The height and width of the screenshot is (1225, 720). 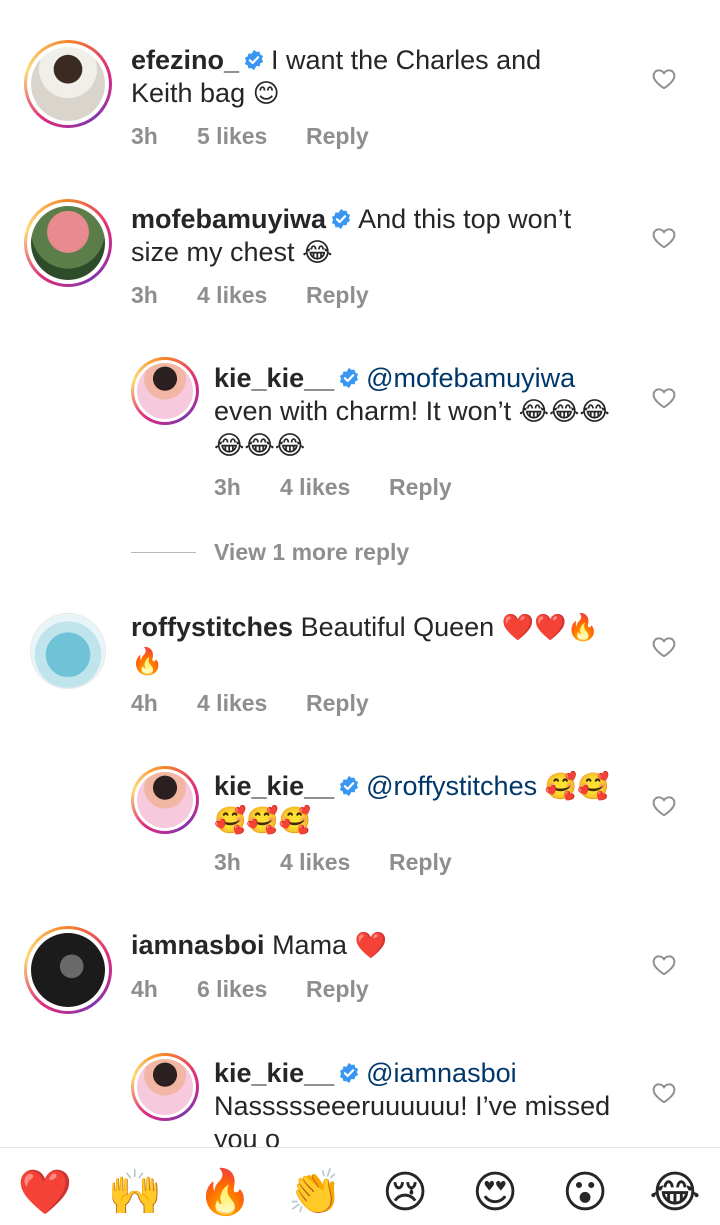 What do you see at coordinates (163, 552) in the screenshot?
I see `divider` at bounding box center [163, 552].